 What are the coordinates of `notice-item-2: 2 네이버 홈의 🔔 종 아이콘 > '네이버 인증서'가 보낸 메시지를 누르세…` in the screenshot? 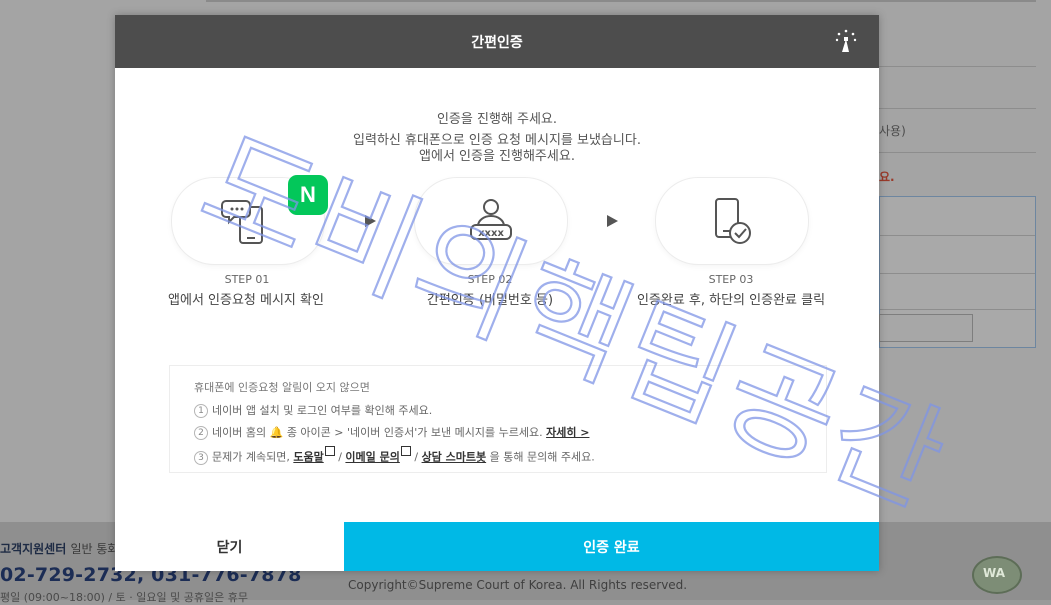 It's located at (391, 432).